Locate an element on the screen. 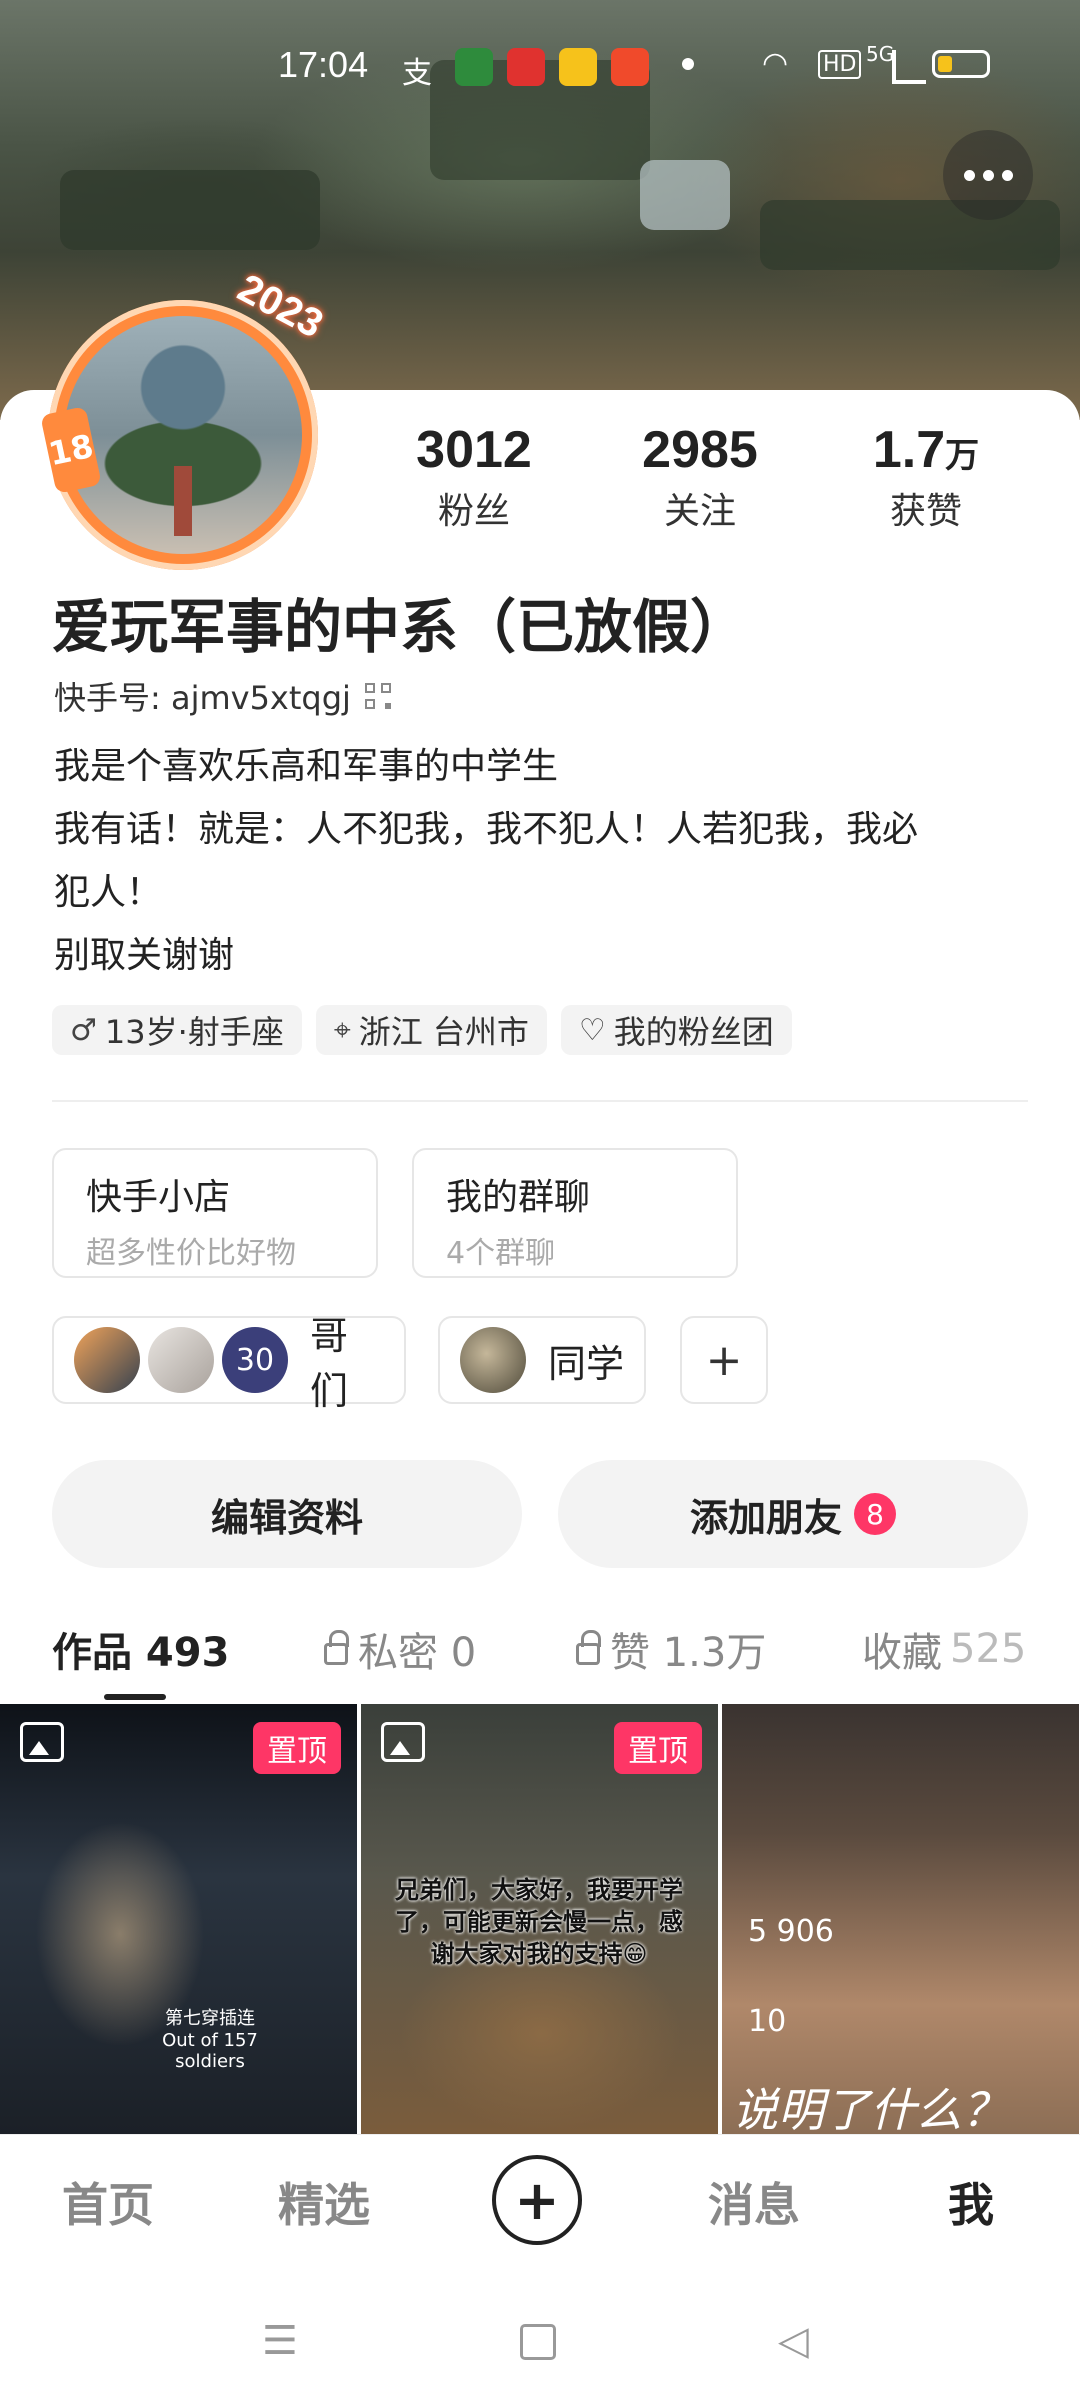  add-group-button: + is located at coordinates (724, 1360).